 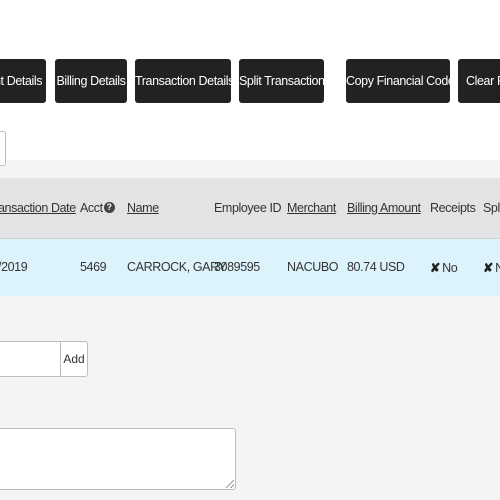 I want to click on cell-billing-amount: 80.74 USD, so click(x=376, y=267).